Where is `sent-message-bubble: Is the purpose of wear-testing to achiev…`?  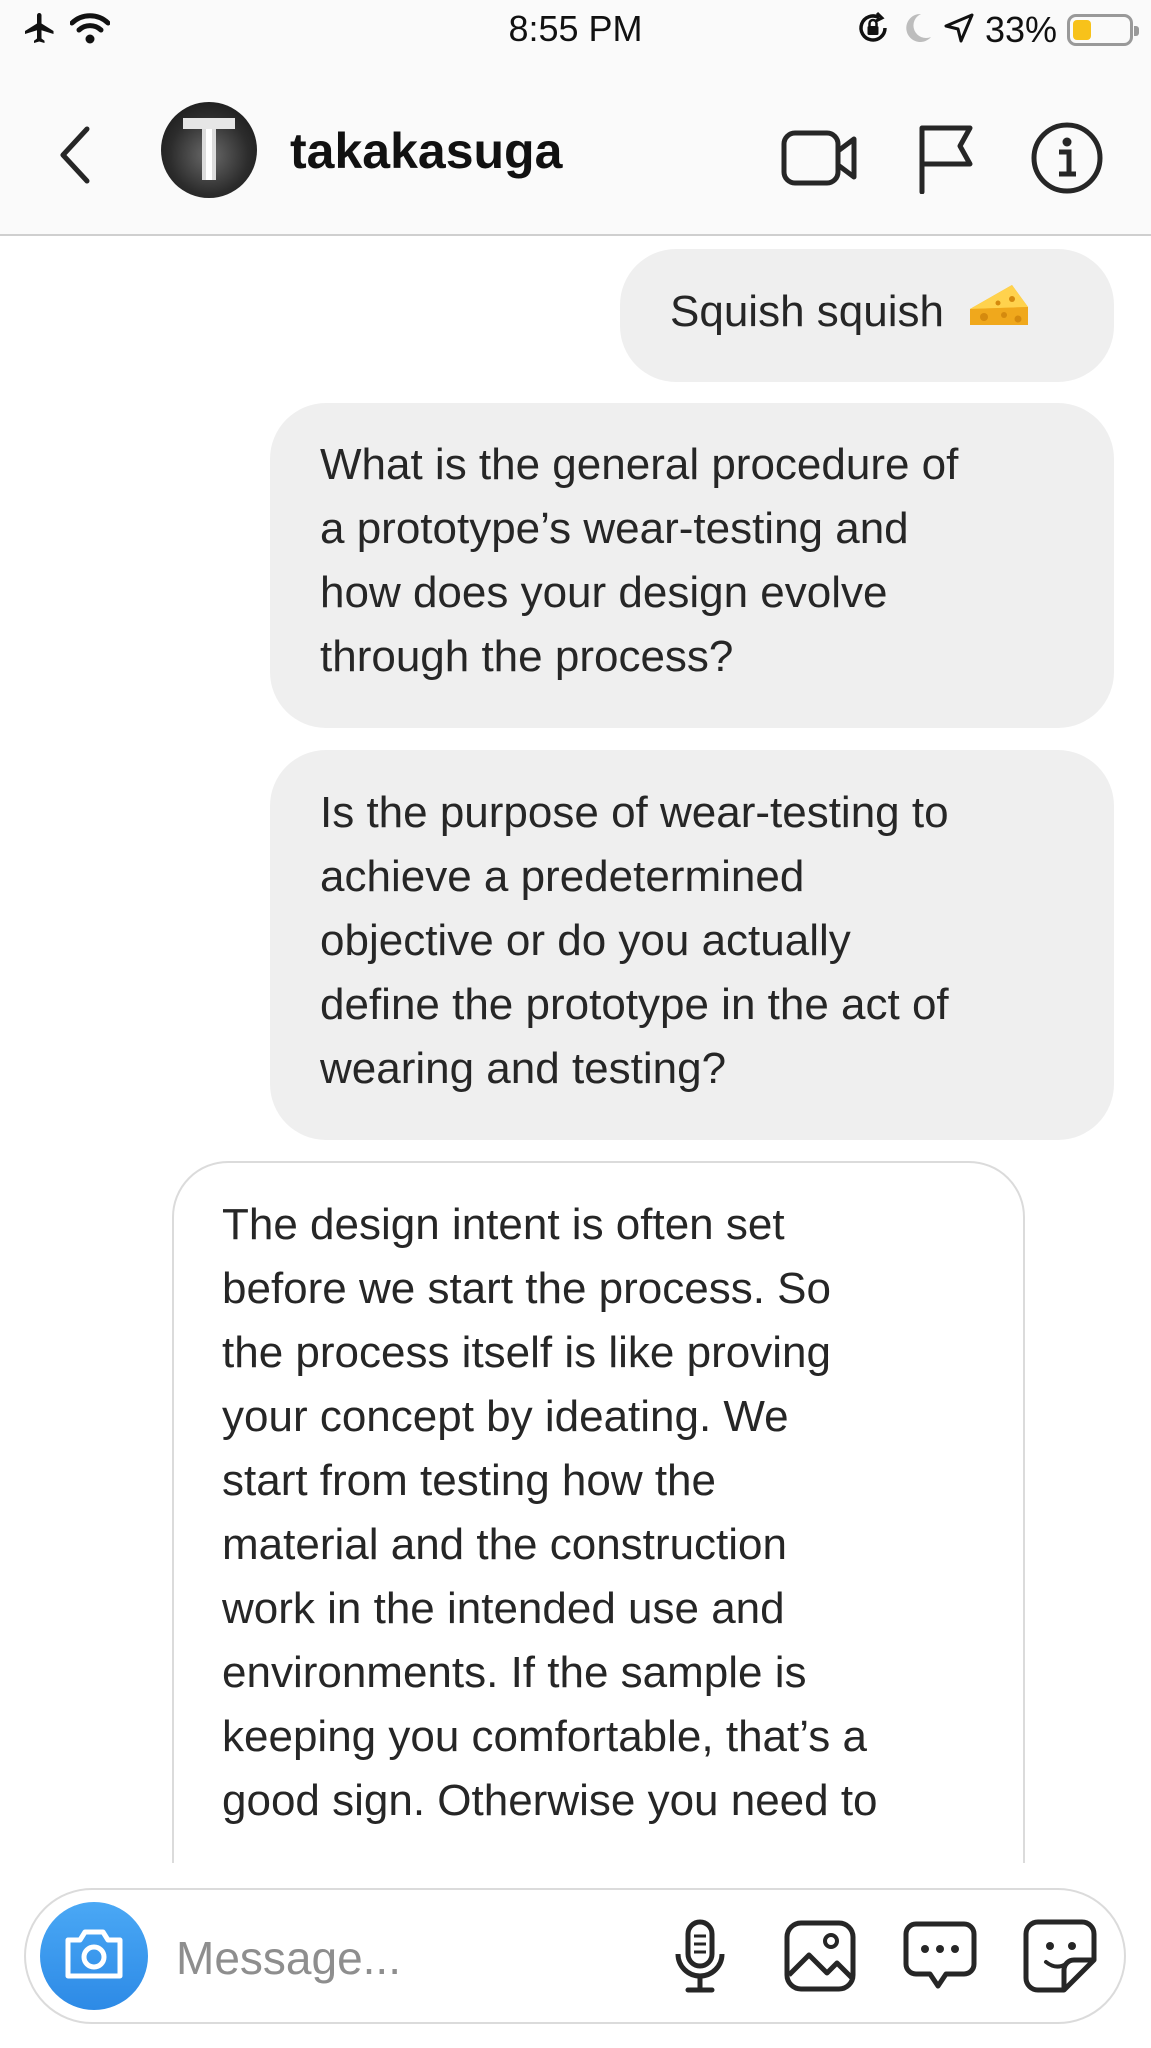
sent-message-bubble: Is the purpose of wear-testing to achiev… is located at coordinates (692, 945).